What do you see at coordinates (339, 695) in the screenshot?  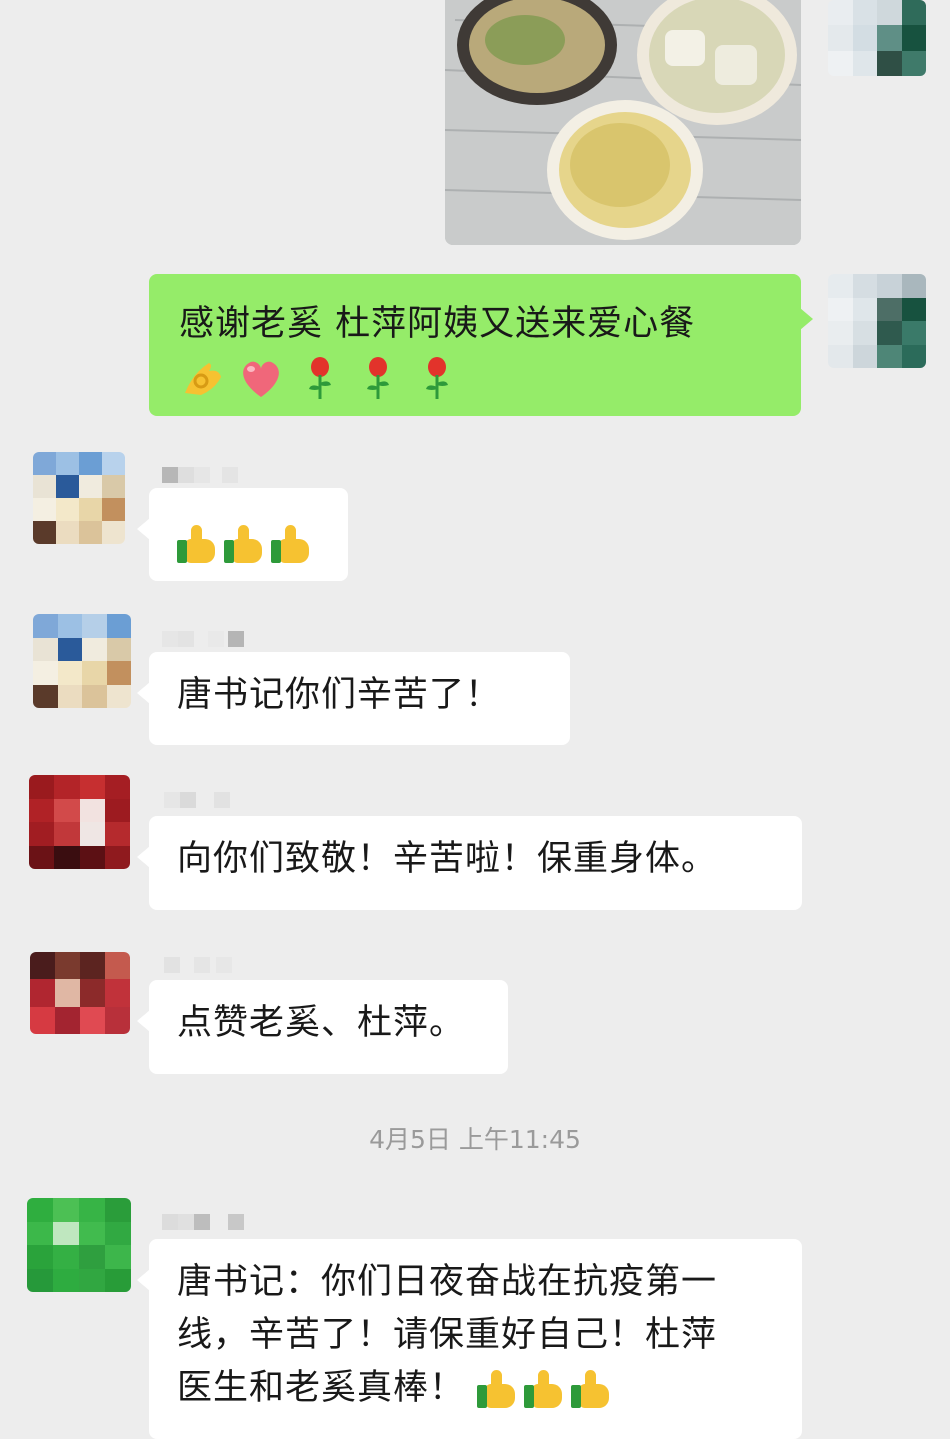 I see `message-text: 唐书记你们辛苦了！` at bounding box center [339, 695].